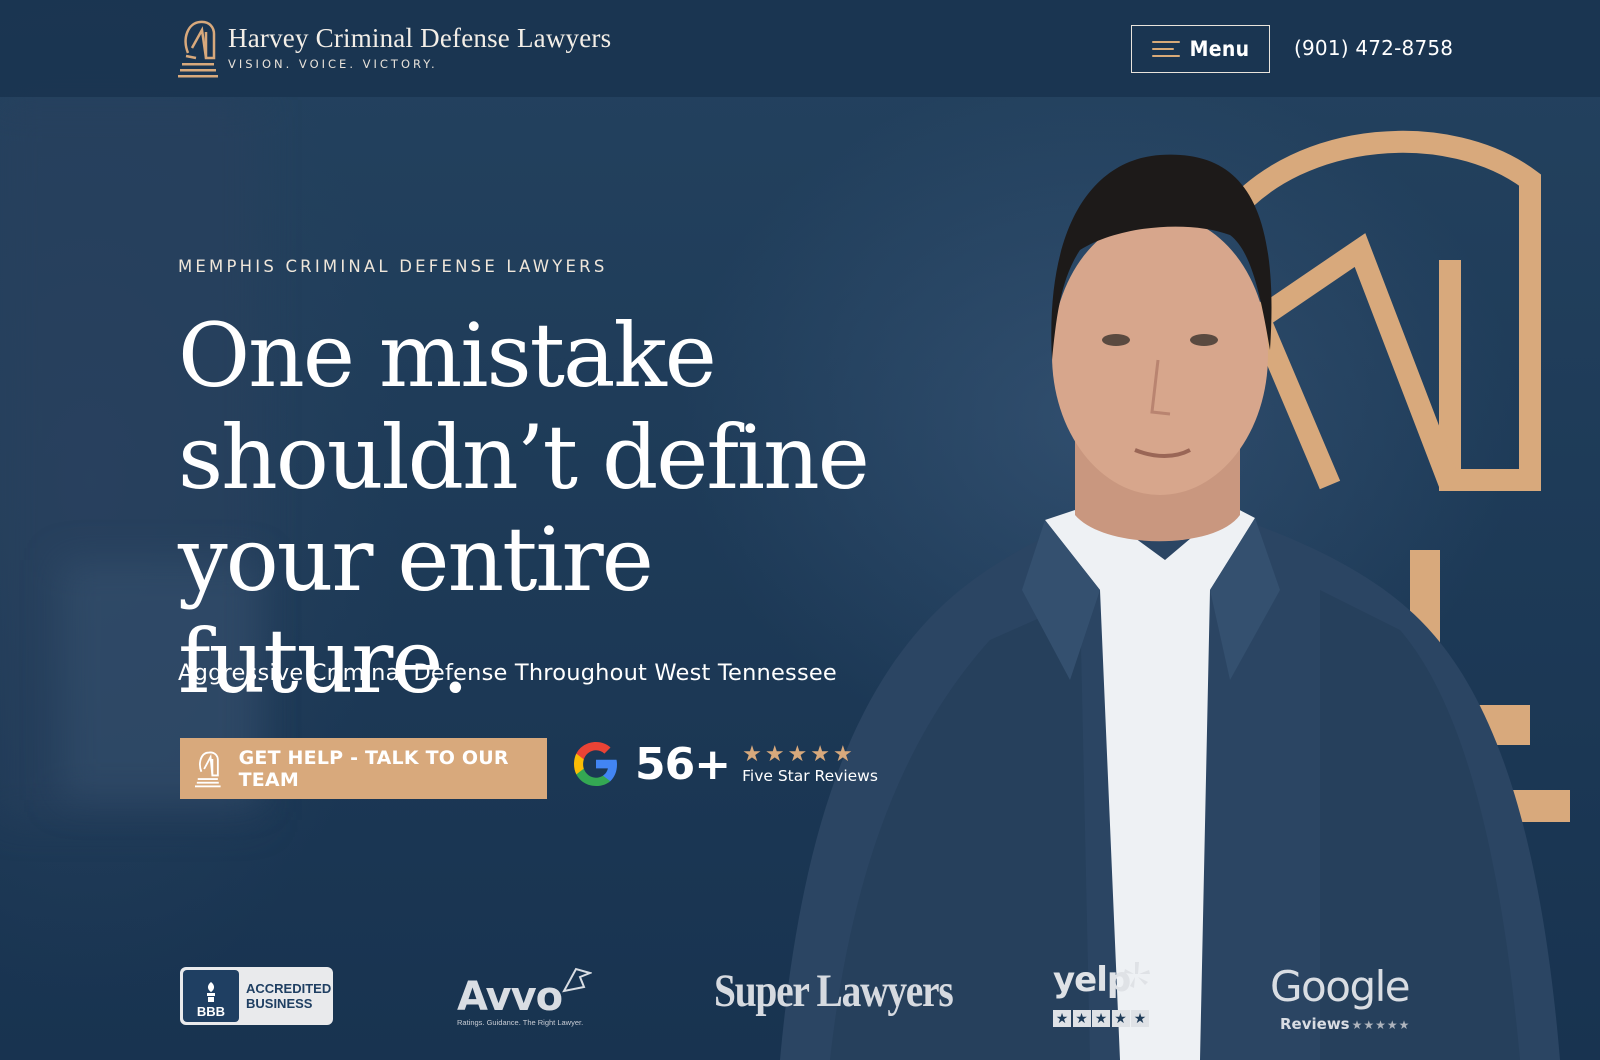  I want to click on logo-title: Harvey Criminal Defense Lawyers, so click(420, 38).